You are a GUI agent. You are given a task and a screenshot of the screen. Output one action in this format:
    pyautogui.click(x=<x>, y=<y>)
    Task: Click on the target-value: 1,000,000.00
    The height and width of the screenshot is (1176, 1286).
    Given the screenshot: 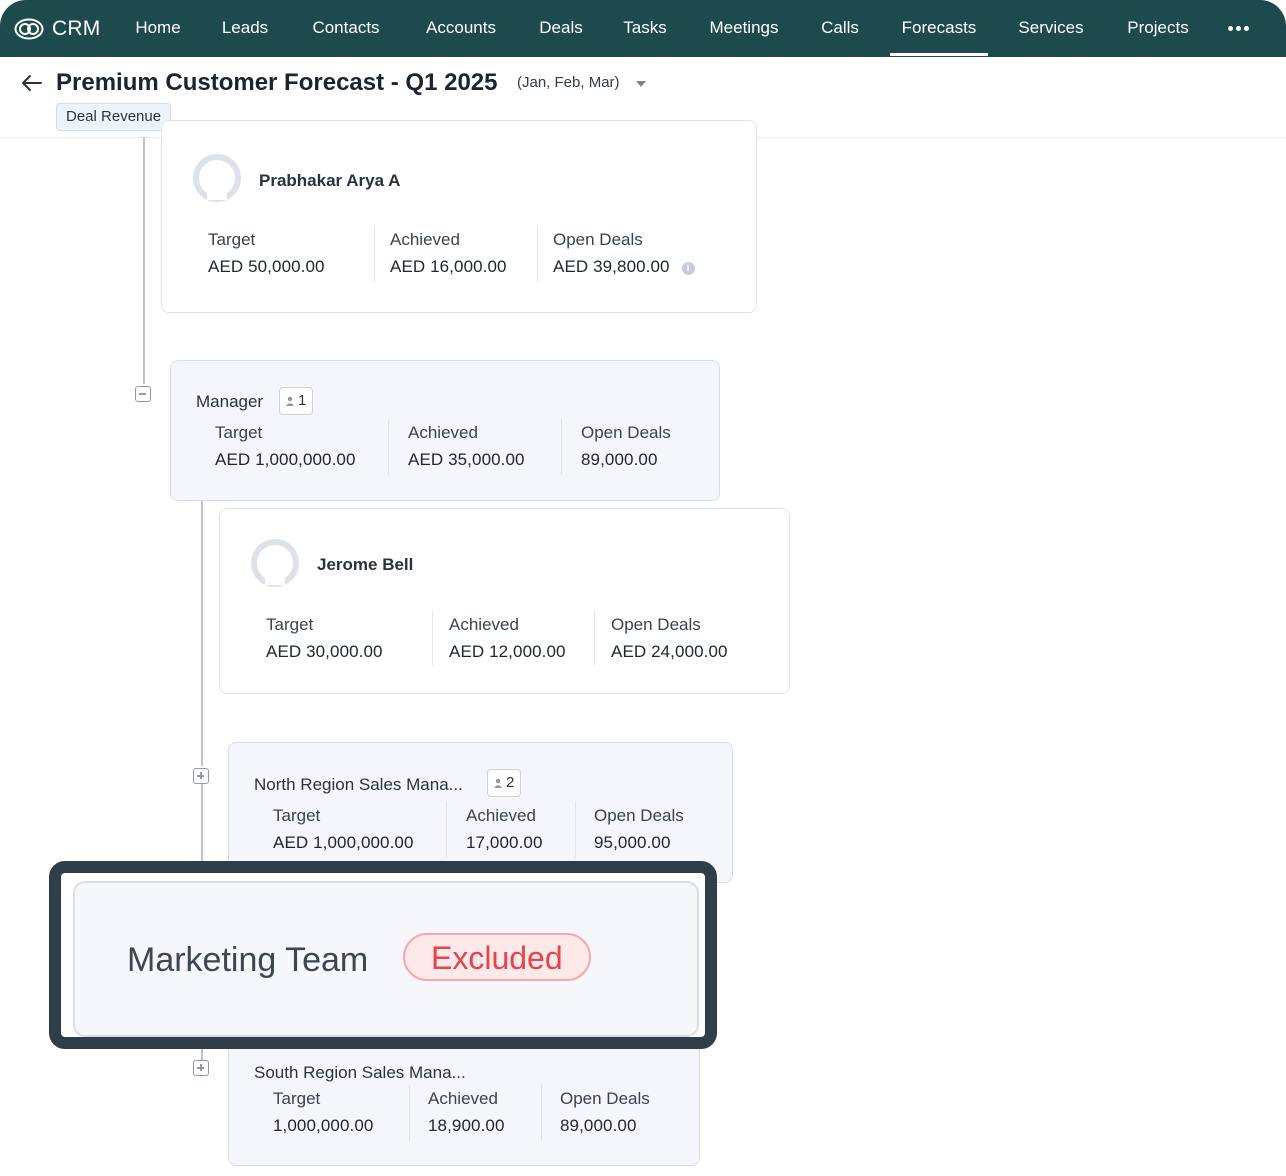 What is the action you would take?
    pyautogui.click(x=323, y=1125)
    